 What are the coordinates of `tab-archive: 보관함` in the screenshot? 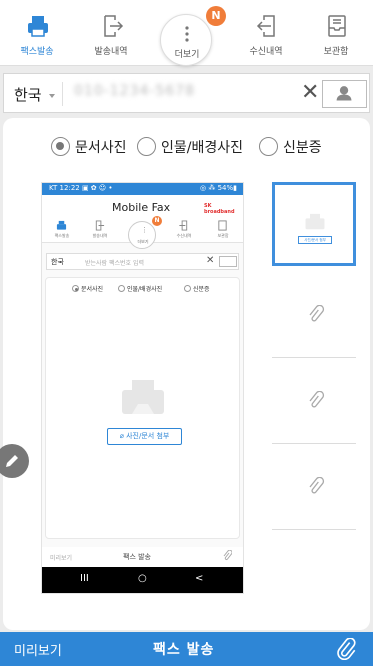 It's located at (336, 33).